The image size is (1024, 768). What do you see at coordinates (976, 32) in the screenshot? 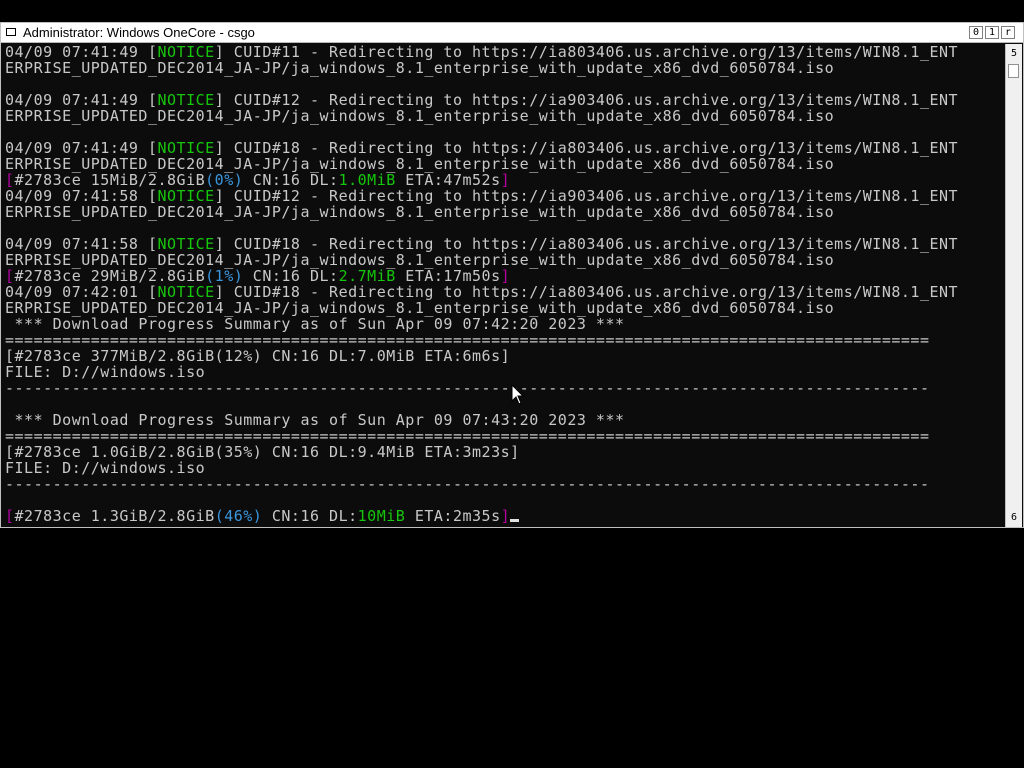
I see `minimize-button: 0` at bounding box center [976, 32].